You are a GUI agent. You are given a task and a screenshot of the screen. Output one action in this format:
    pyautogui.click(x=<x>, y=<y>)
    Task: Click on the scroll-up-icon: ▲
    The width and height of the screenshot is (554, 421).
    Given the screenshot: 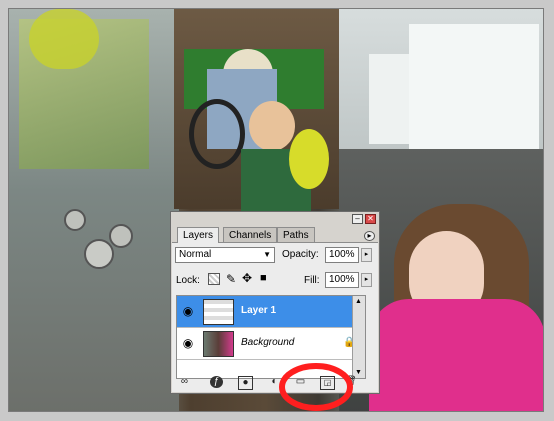 What is the action you would take?
    pyautogui.click(x=358, y=301)
    